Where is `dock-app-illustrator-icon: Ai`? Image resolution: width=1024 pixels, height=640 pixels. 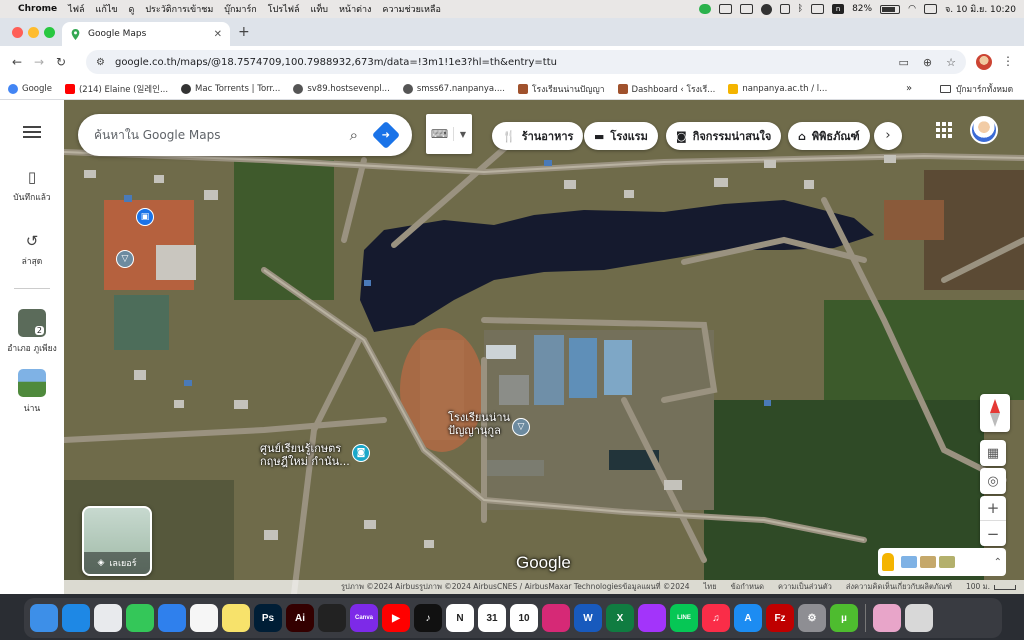 dock-app-illustrator-icon: Ai is located at coordinates (300, 618).